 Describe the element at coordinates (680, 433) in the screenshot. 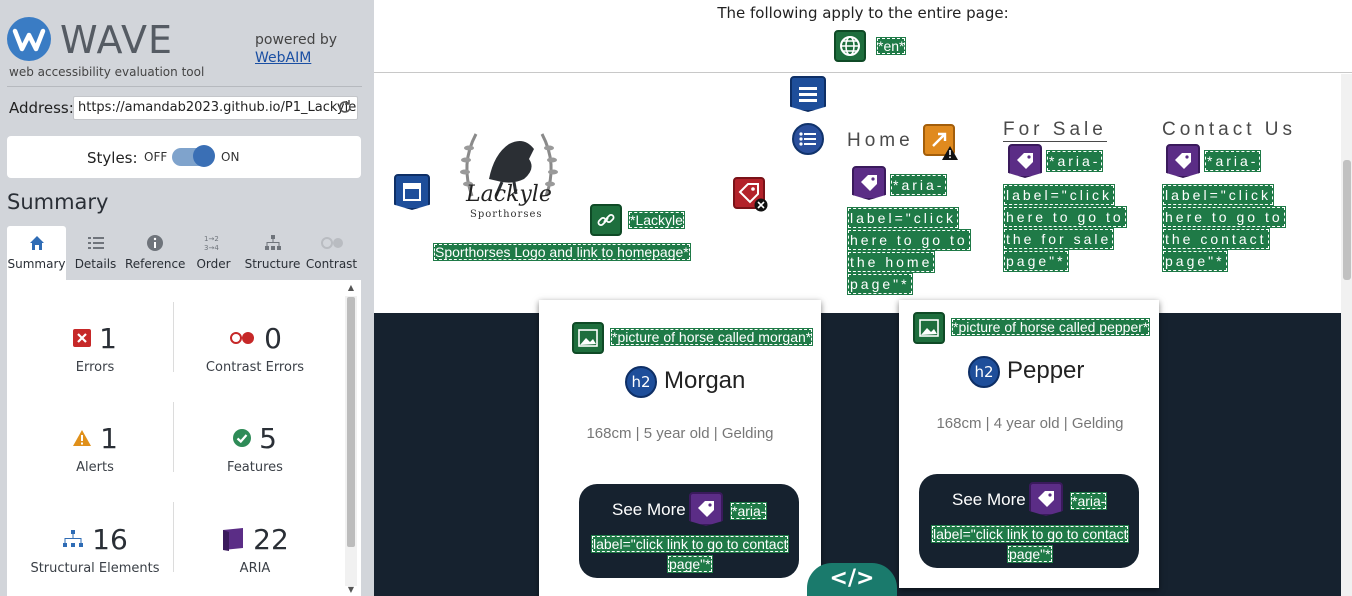

I see `morgan-description: 168cm | 5 year old | Gelding` at that location.